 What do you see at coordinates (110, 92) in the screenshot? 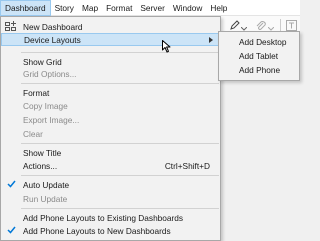
I see `menu-item-format: Format` at bounding box center [110, 92].